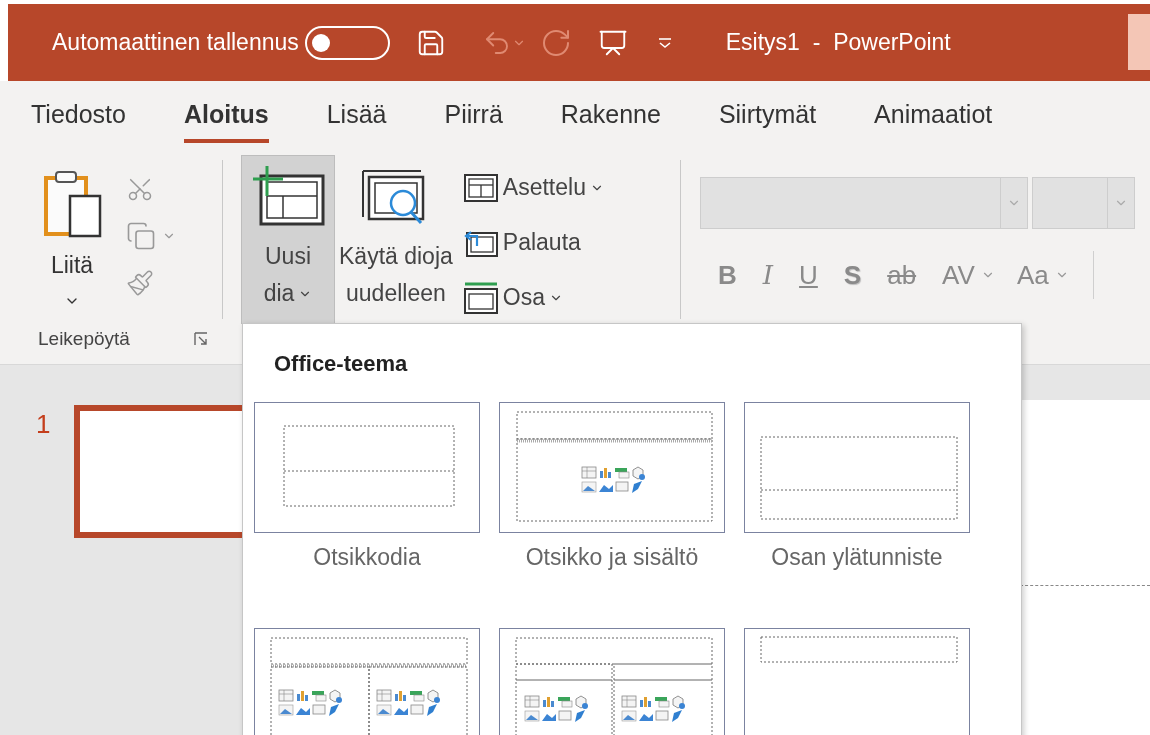 This screenshot has height=735, width=1150. What do you see at coordinates (864, 203) in the screenshot?
I see `font-name-field` at bounding box center [864, 203].